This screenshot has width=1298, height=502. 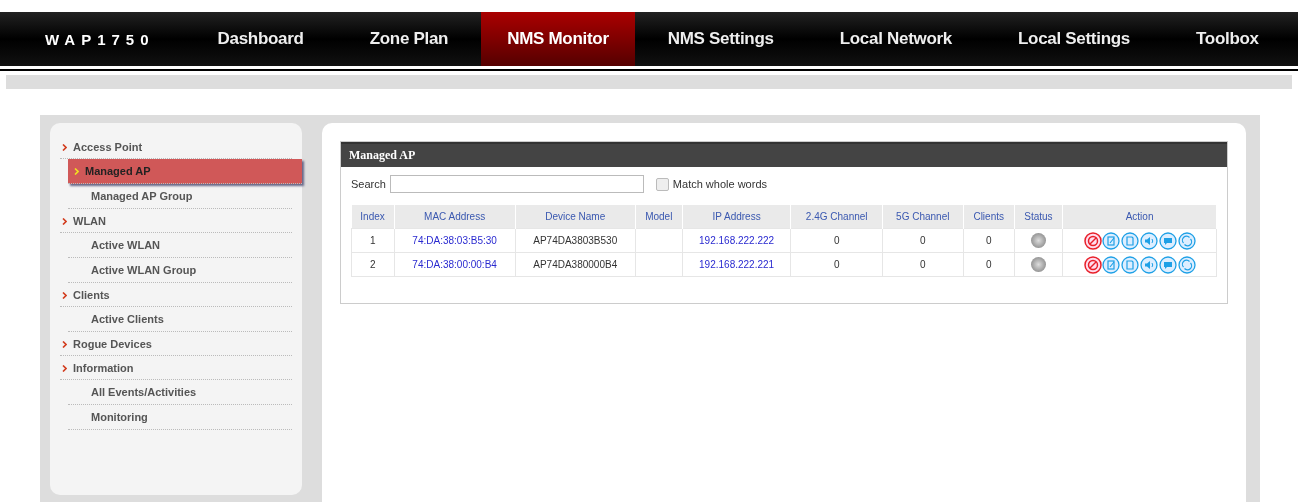 I want to click on column-header: MAC Address, so click(x=455, y=217).